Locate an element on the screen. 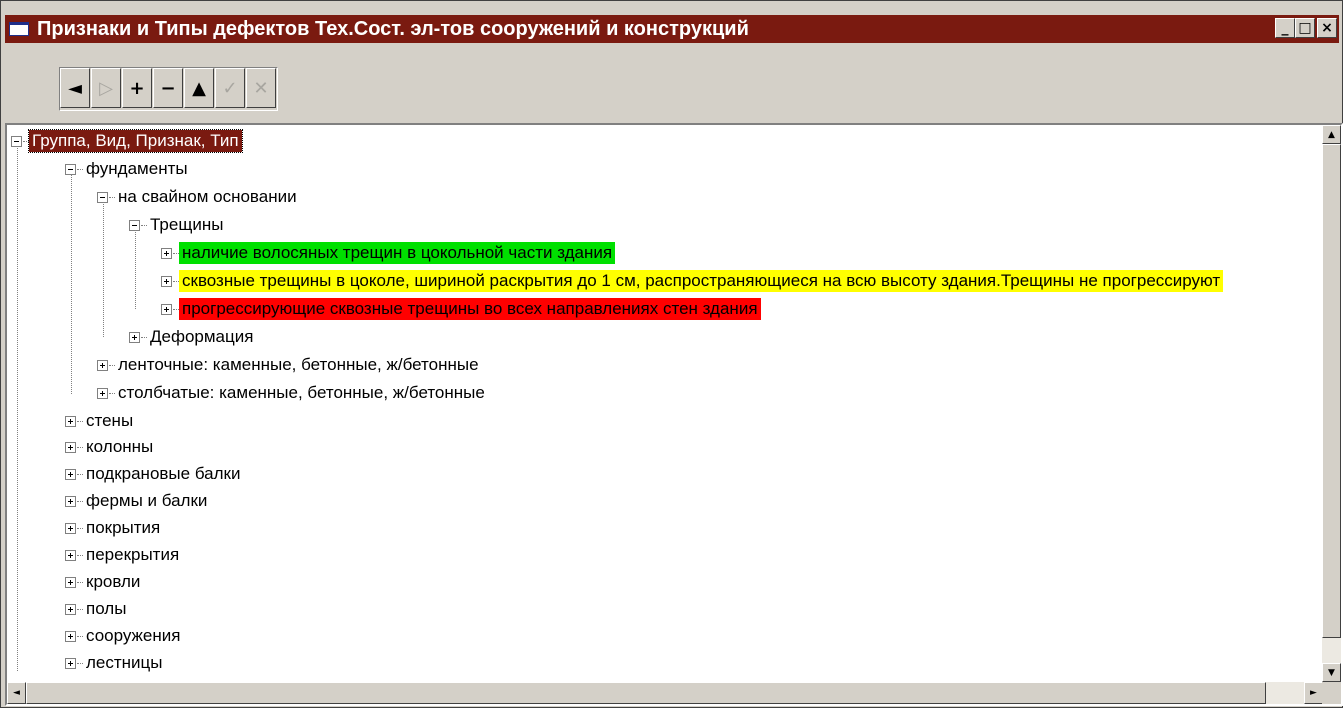 This screenshot has width=1343, height=708. tree-node-label: стены is located at coordinates (109, 421).